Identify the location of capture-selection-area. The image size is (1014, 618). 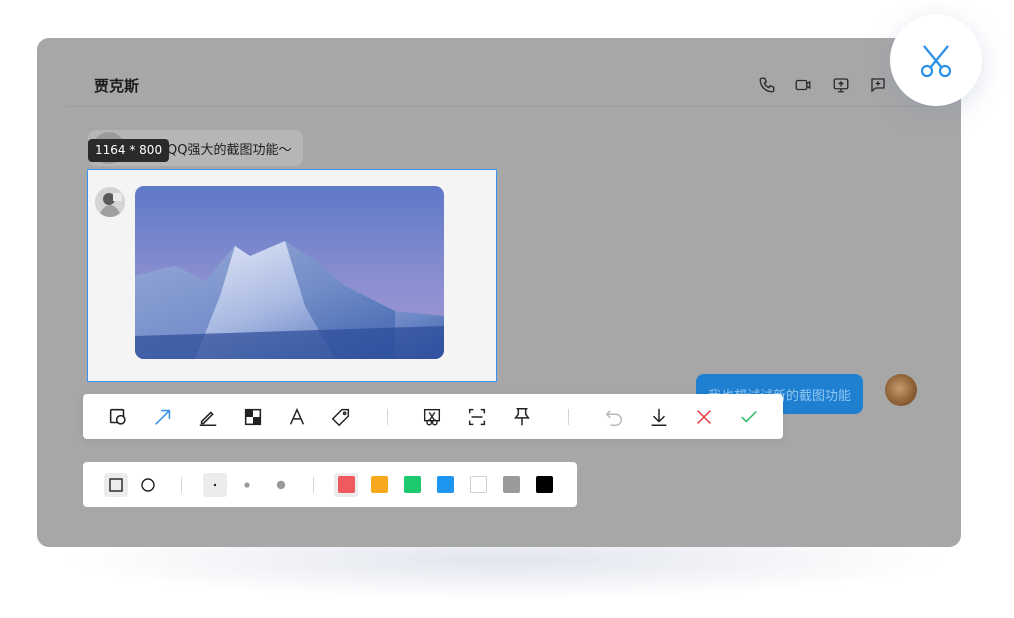
(292, 275).